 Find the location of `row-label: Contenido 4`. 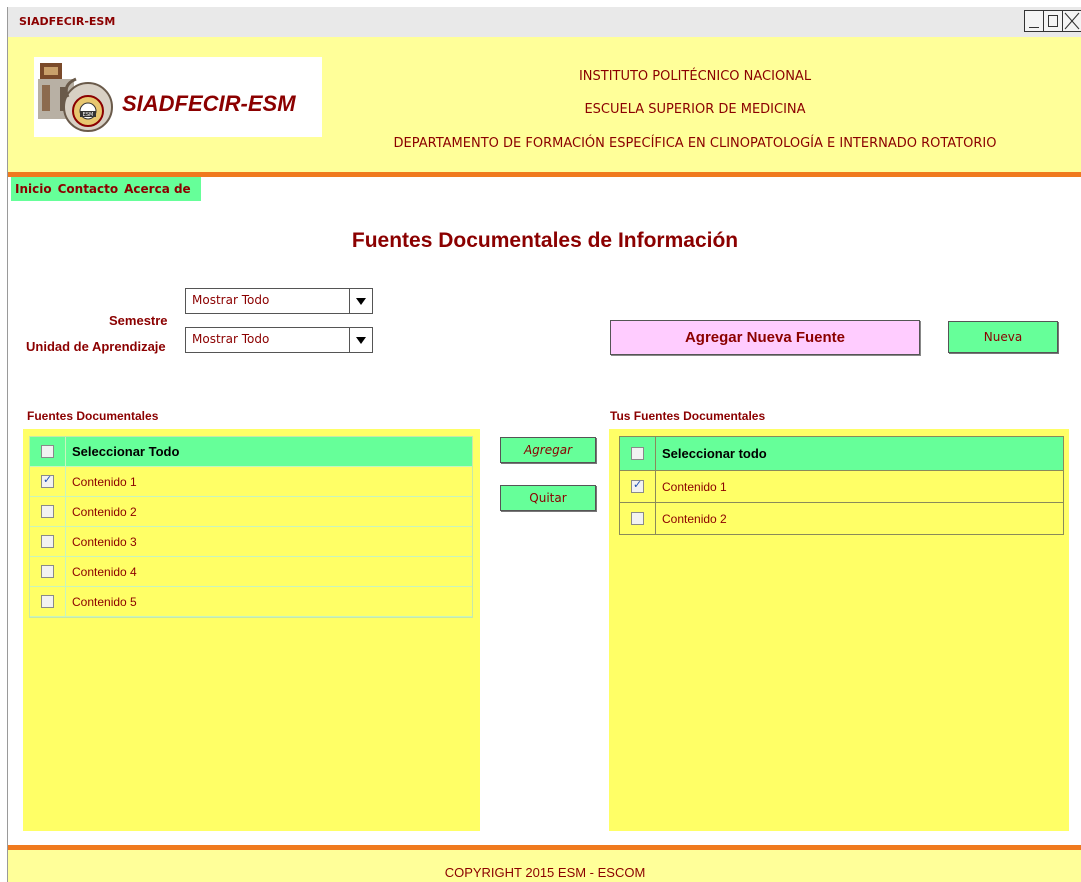

row-label: Contenido 4 is located at coordinates (104, 571).